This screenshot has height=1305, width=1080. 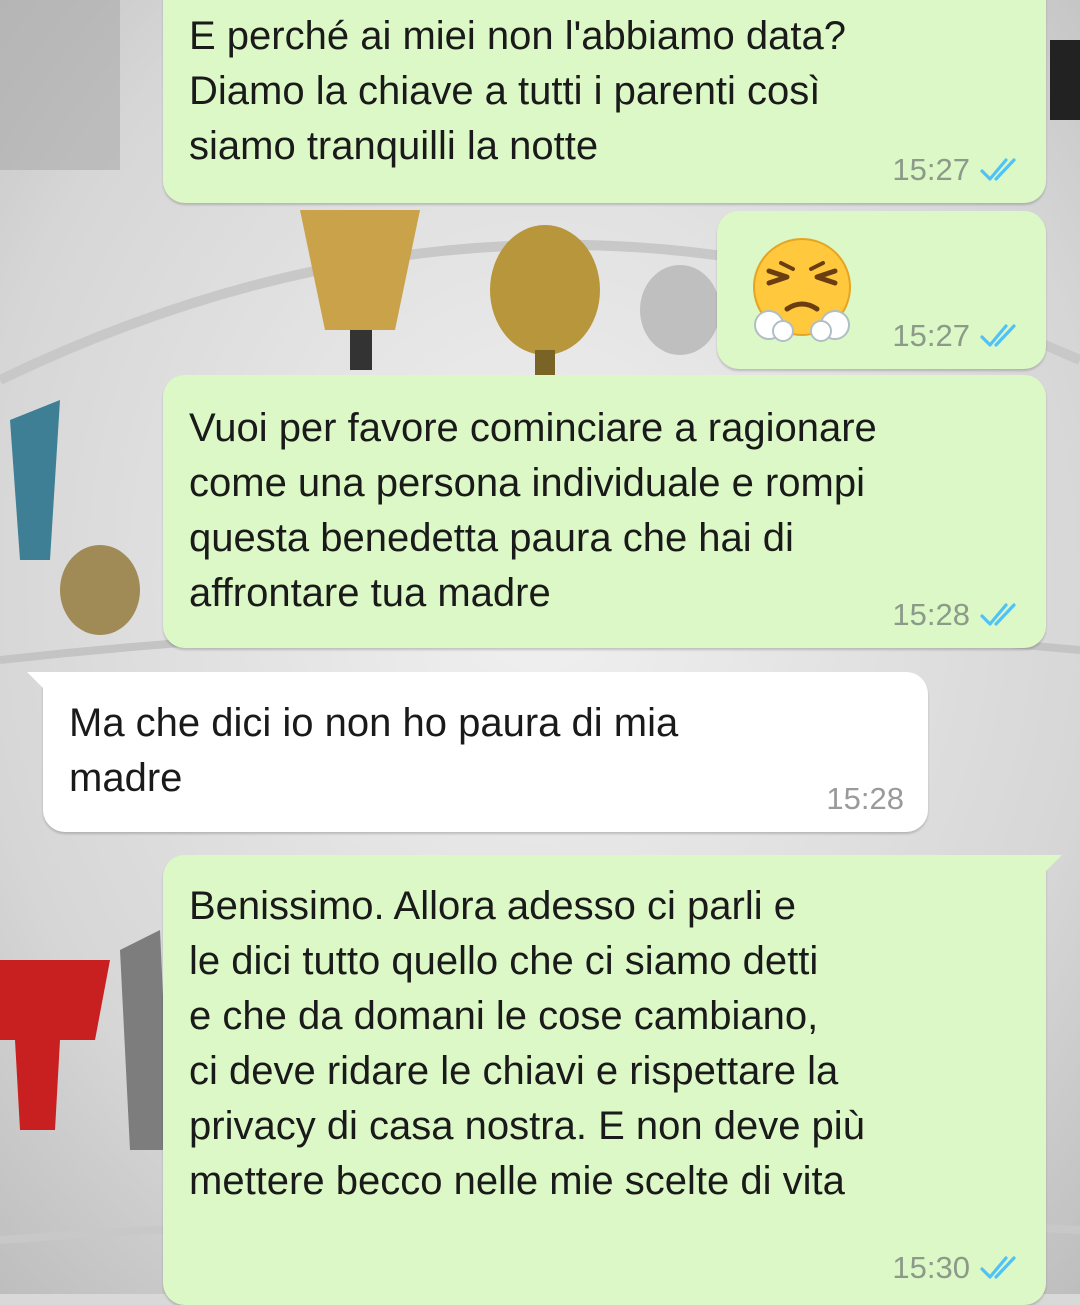 I want to click on message-bubble-outgoing-emoji: 15:27, so click(x=881, y=290).